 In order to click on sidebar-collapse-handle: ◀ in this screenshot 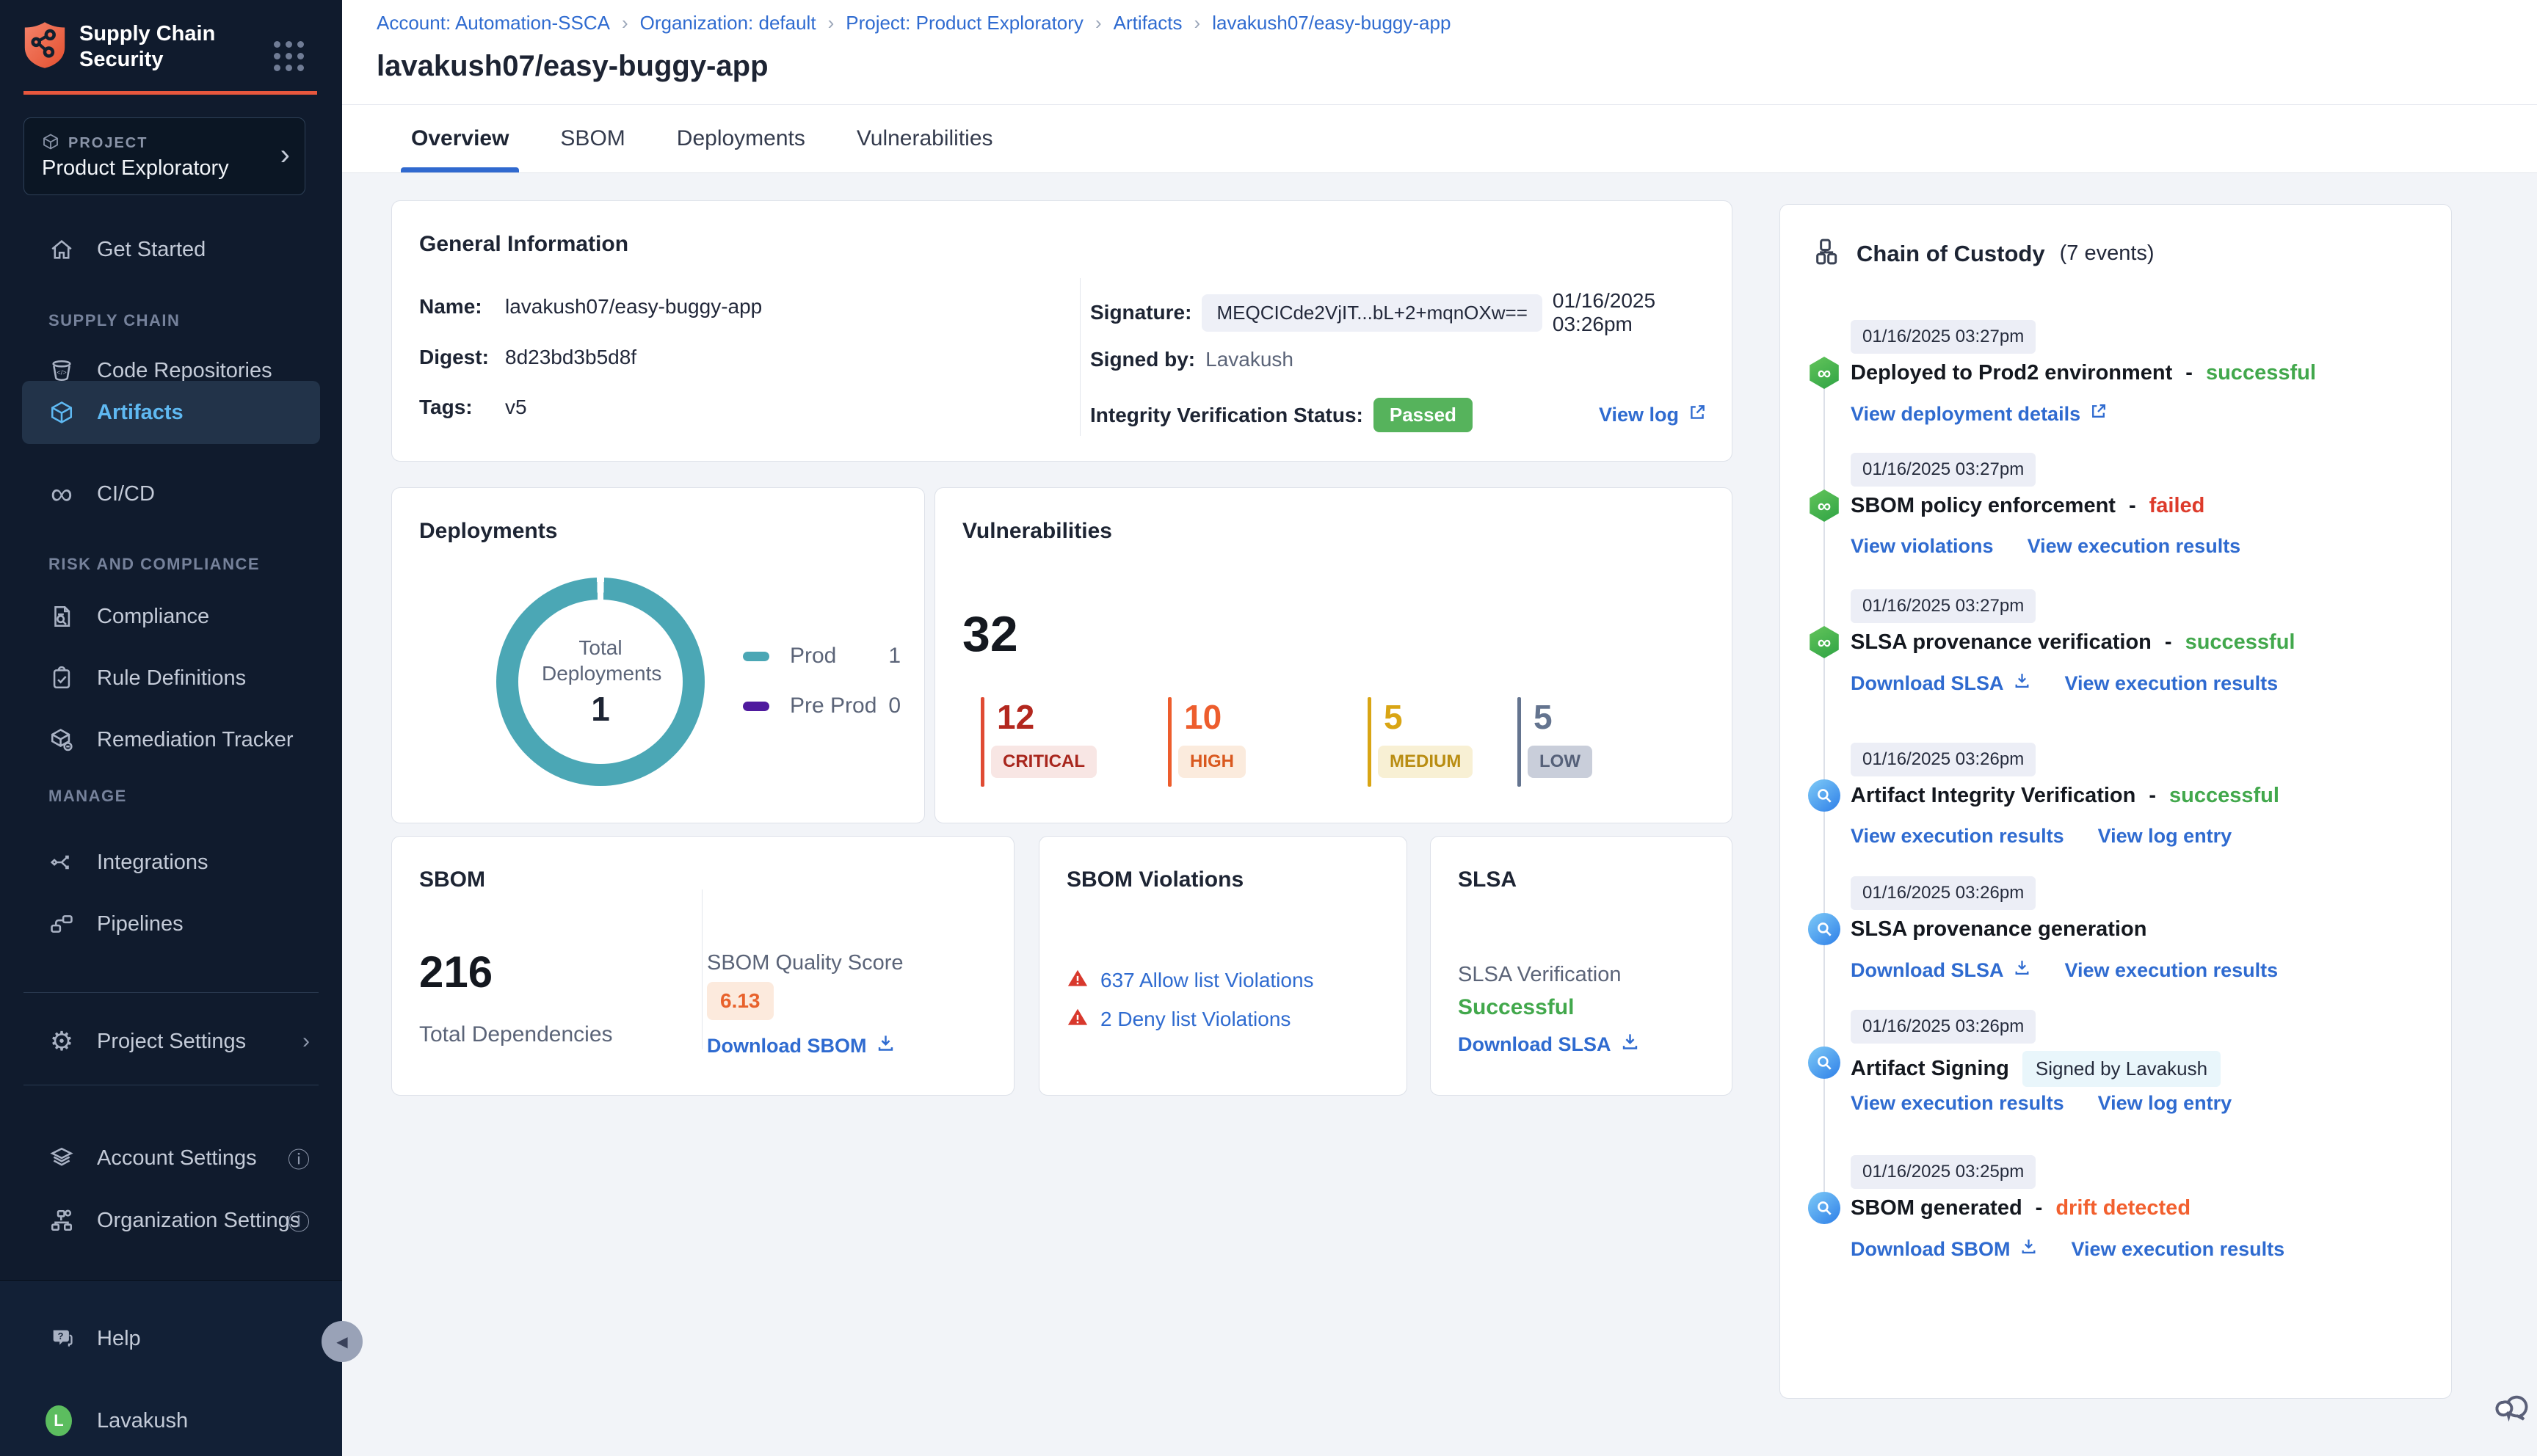, I will do `click(342, 1341)`.